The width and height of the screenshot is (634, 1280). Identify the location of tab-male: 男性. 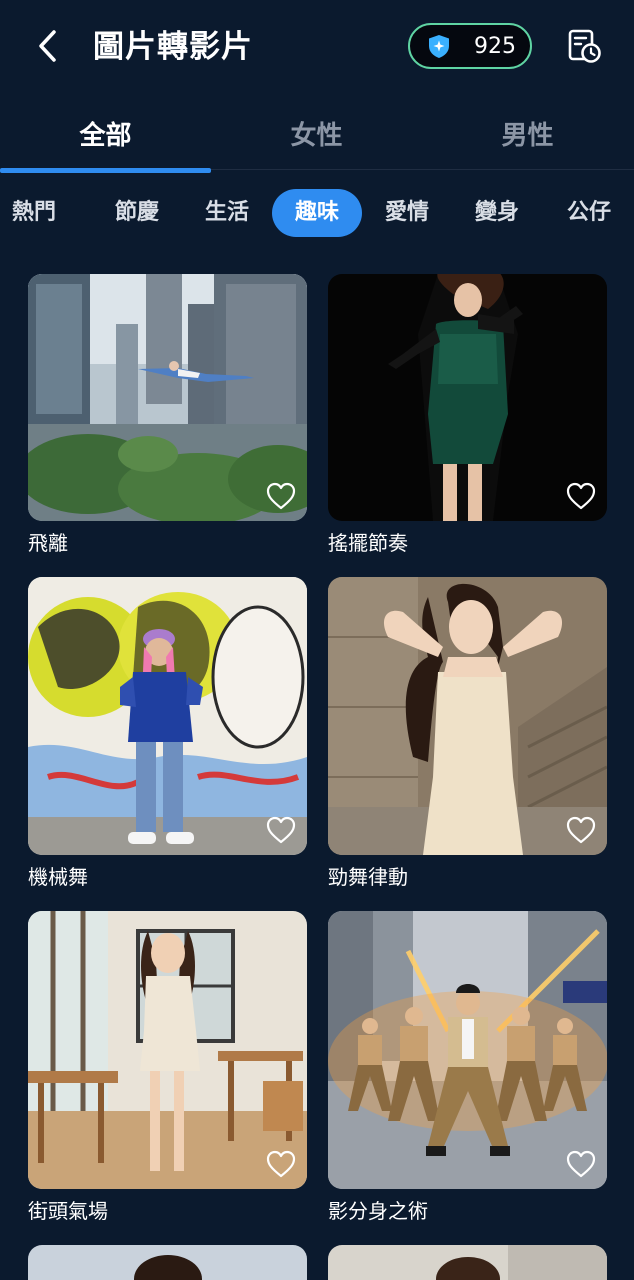
(527, 133).